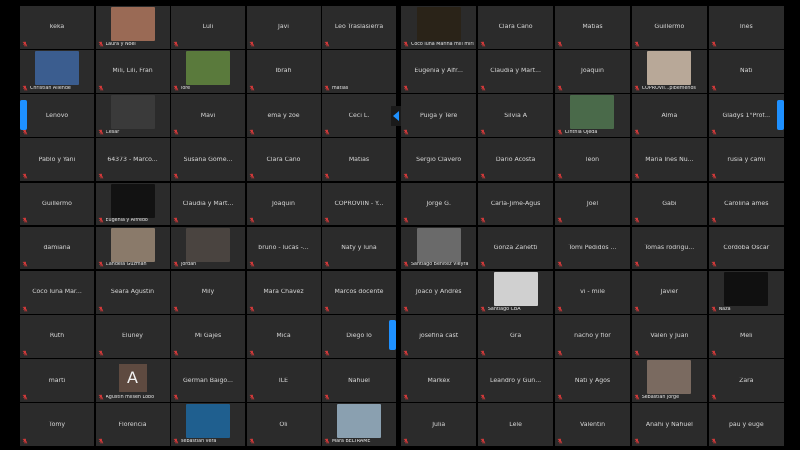  What do you see at coordinates (208, 27) in the screenshot?
I see `participant-tile: Luli` at bounding box center [208, 27].